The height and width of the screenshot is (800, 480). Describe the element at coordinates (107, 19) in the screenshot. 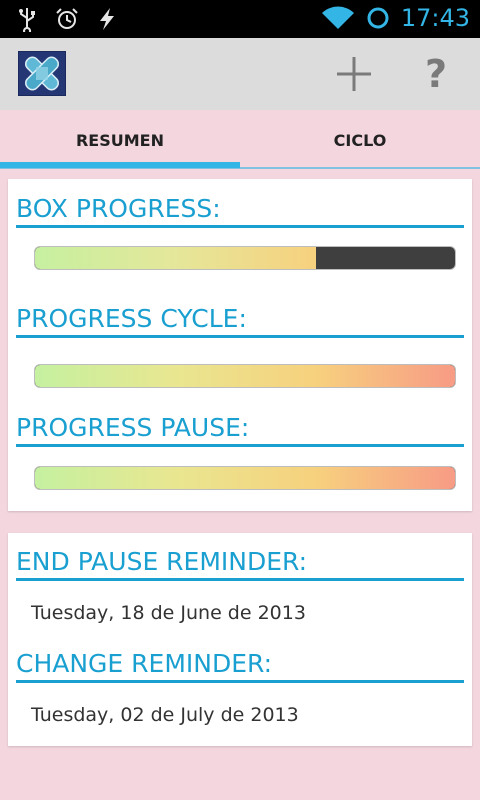

I see `charging-icon` at that location.